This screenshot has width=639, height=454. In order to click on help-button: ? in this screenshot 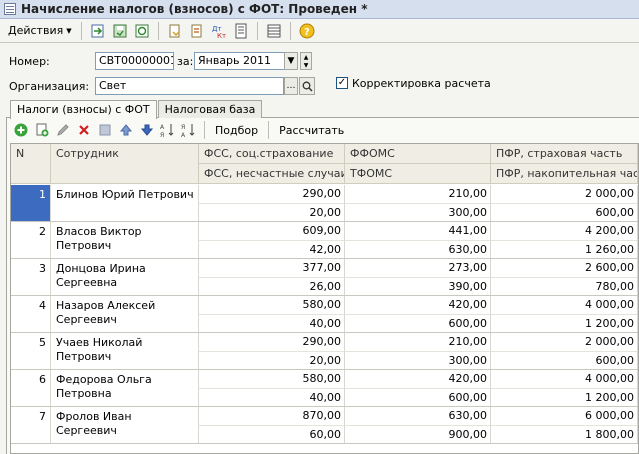, I will do `click(307, 31)`.